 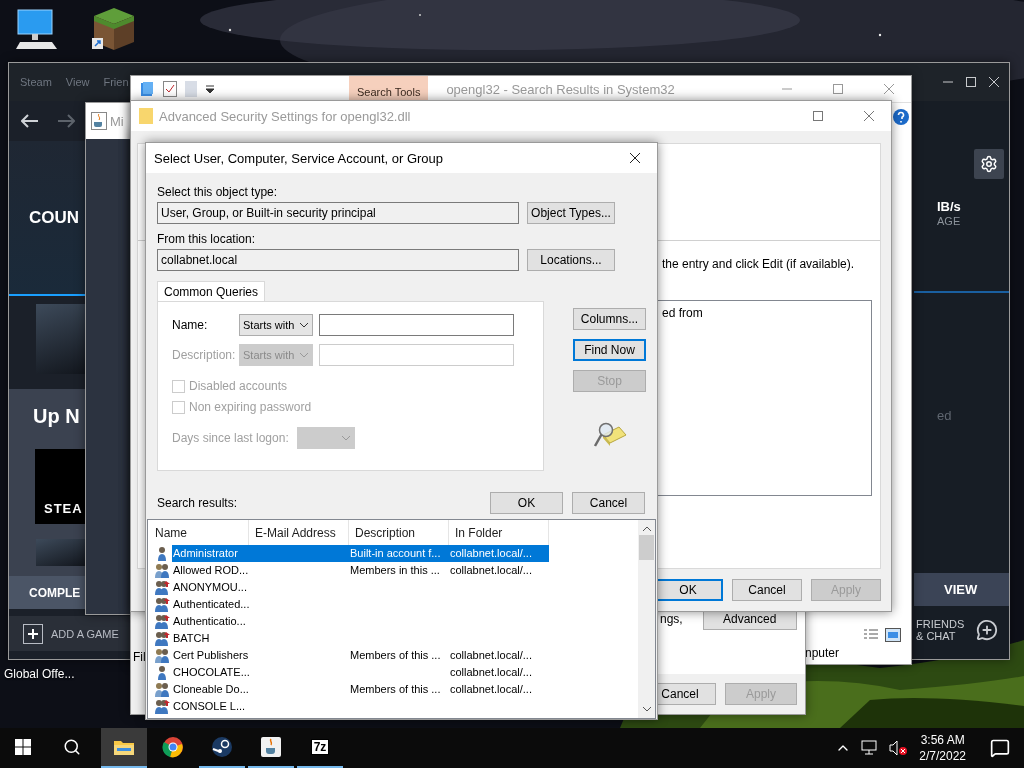 What do you see at coordinates (37, 30) in the screenshot?
I see `computer-icon` at bounding box center [37, 30].